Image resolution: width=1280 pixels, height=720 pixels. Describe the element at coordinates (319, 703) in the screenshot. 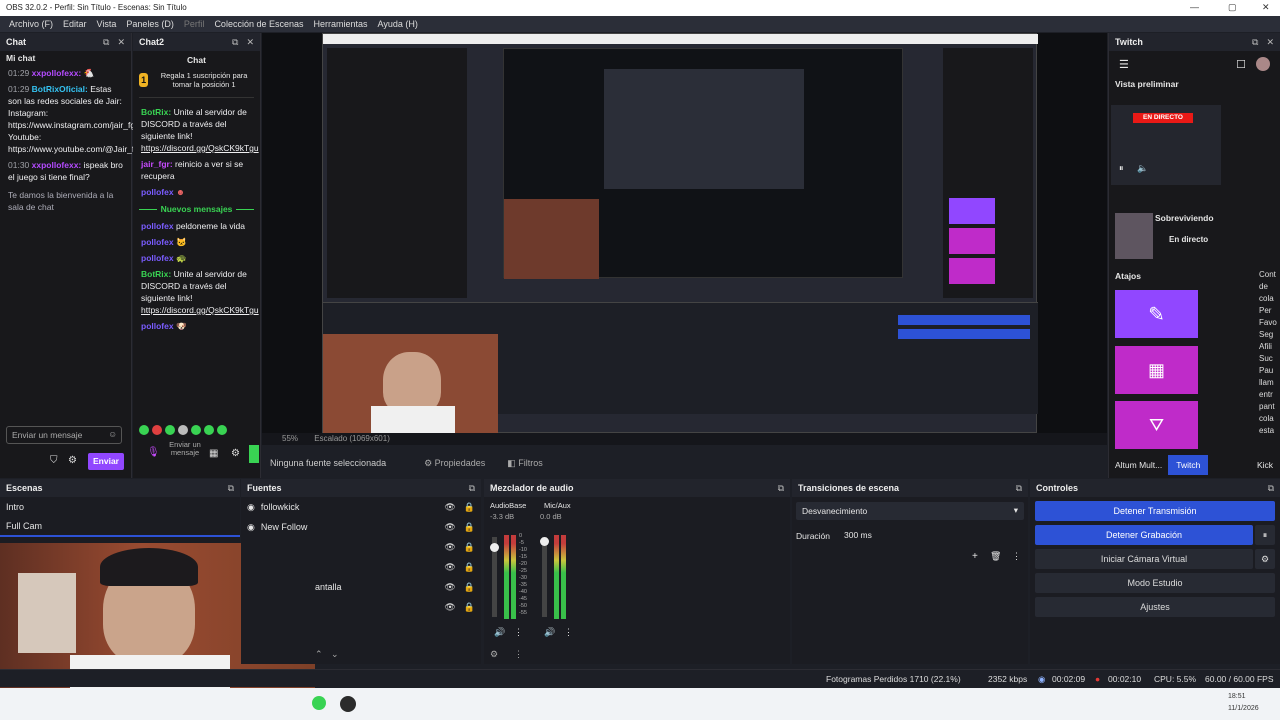

I see `taskbar-app-icon` at that location.